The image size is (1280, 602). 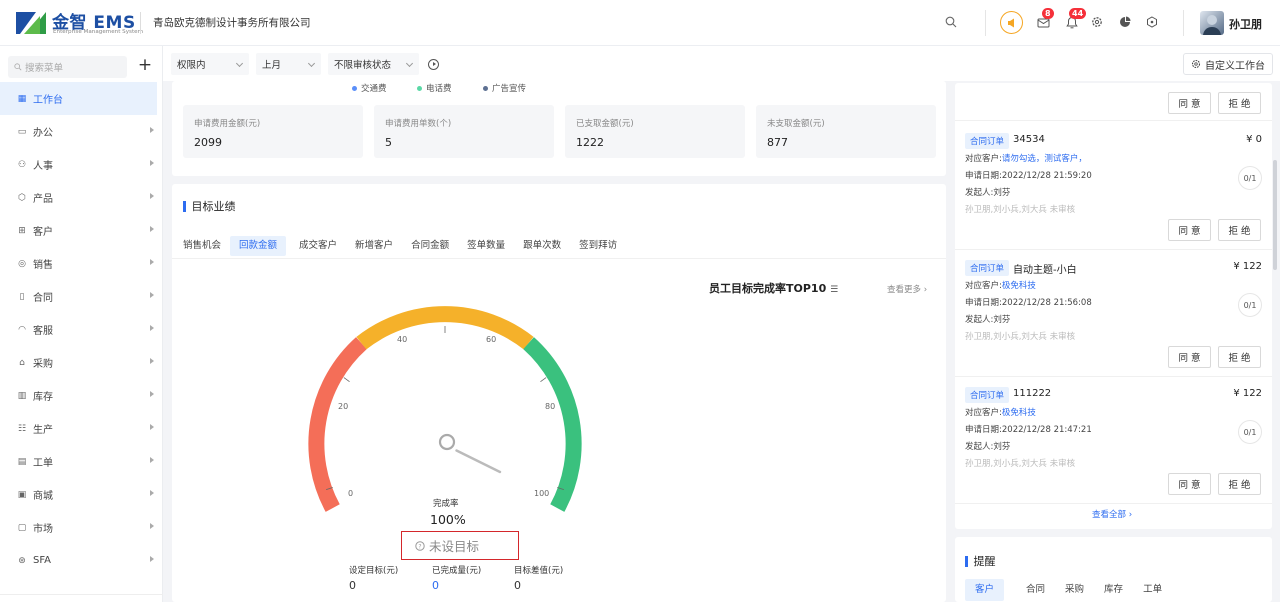 I want to click on sidebar-item-sales: ◎ 销售, so click(x=81, y=263).